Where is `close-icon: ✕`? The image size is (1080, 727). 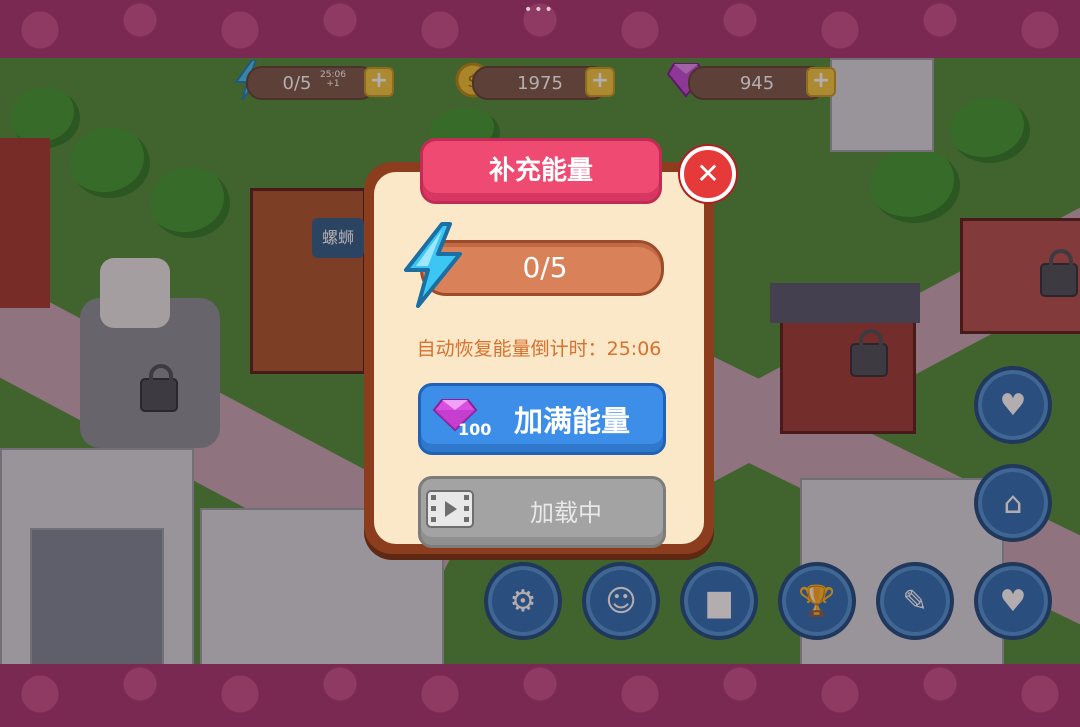 close-icon: ✕ is located at coordinates (708, 173).